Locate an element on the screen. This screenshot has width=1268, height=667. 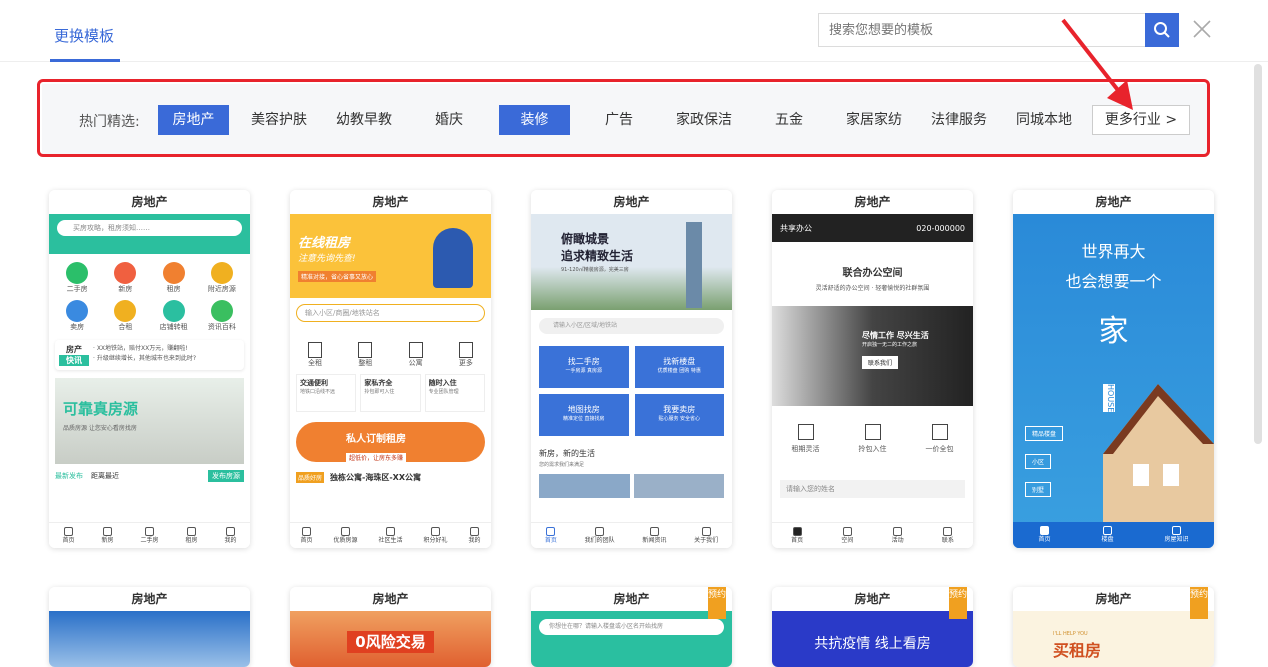
card-search-bar: 输入小区/商圈/地铁站名 is located at coordinates (390, 313).